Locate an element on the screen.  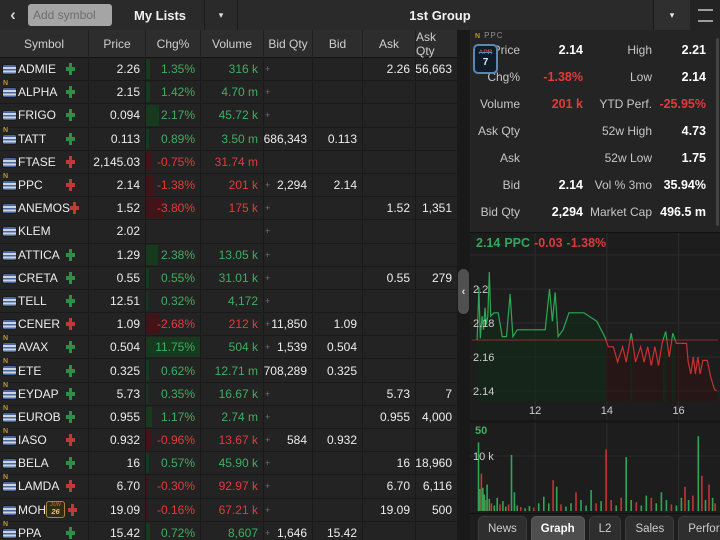
table-row-eurob: N EUROB 0.955 1.17% 2.74 m + 0.955 4,000 is located at coordinates (228, 417).